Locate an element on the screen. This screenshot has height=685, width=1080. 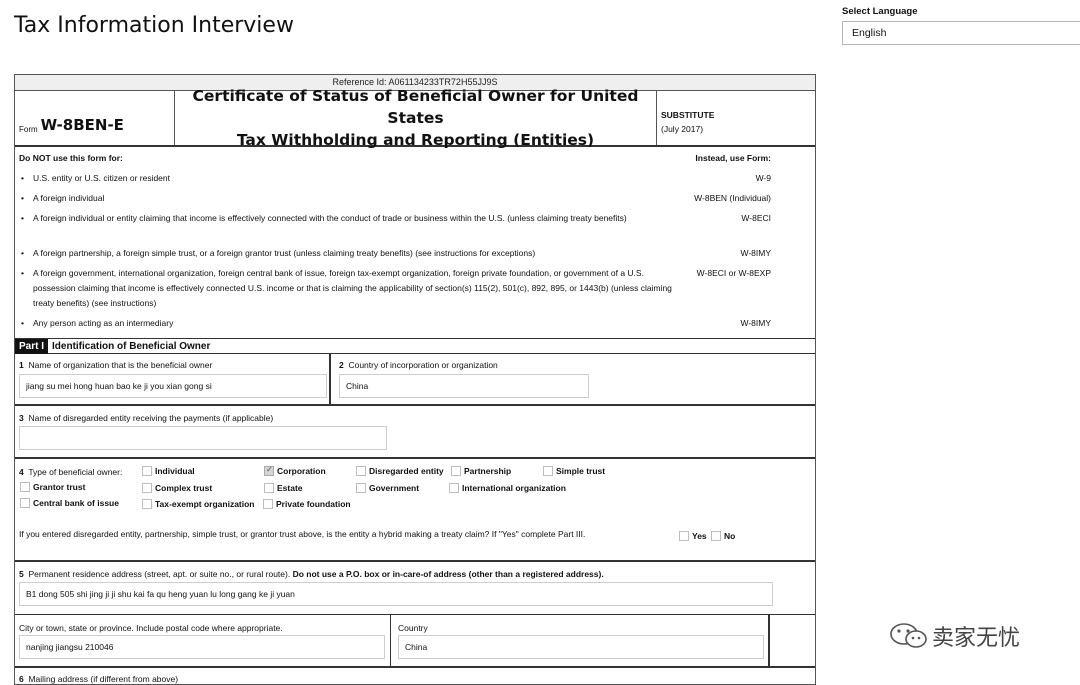
country-incorporation-input: China is located at coordinates (464, 386).